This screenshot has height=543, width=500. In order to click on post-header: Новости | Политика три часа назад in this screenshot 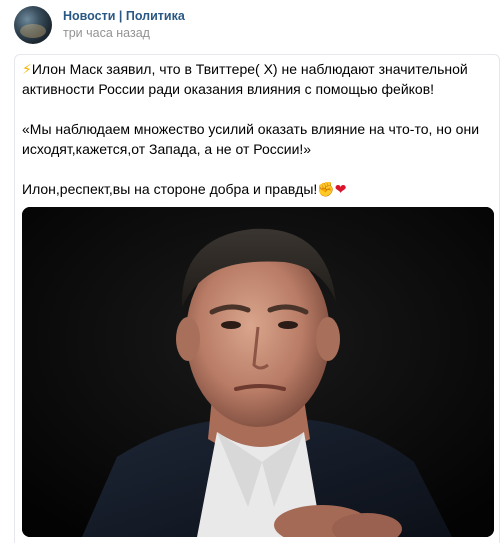, I will do `click(99, 25)`.